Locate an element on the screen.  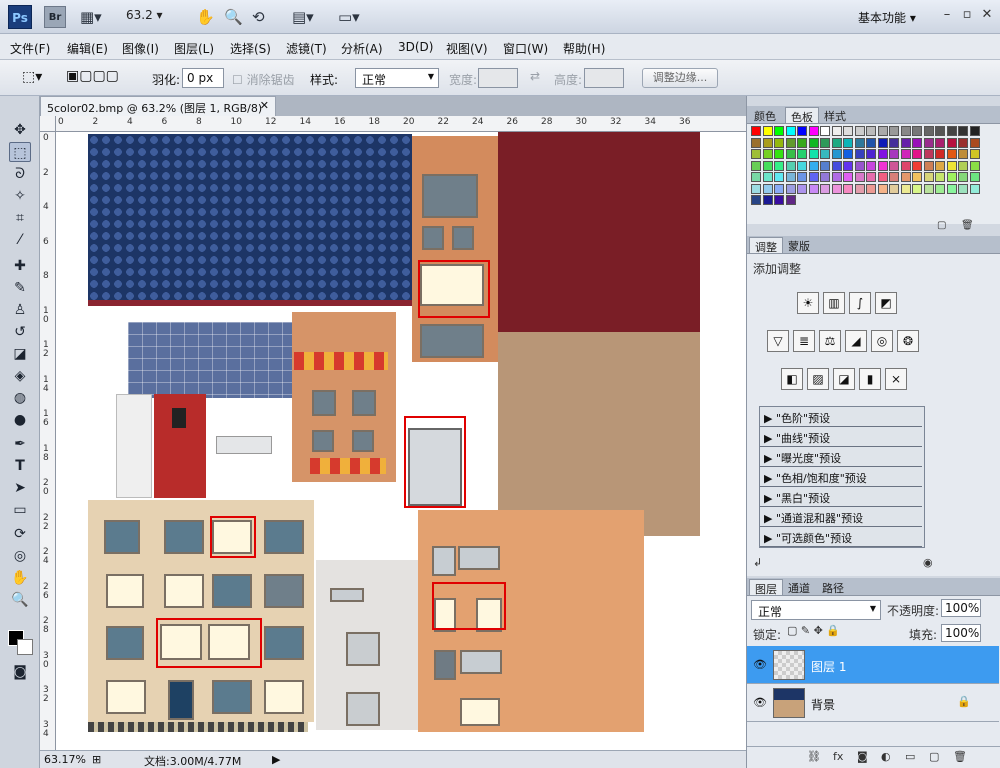
opacity-input: 100% is located at coordinates (961, 608).